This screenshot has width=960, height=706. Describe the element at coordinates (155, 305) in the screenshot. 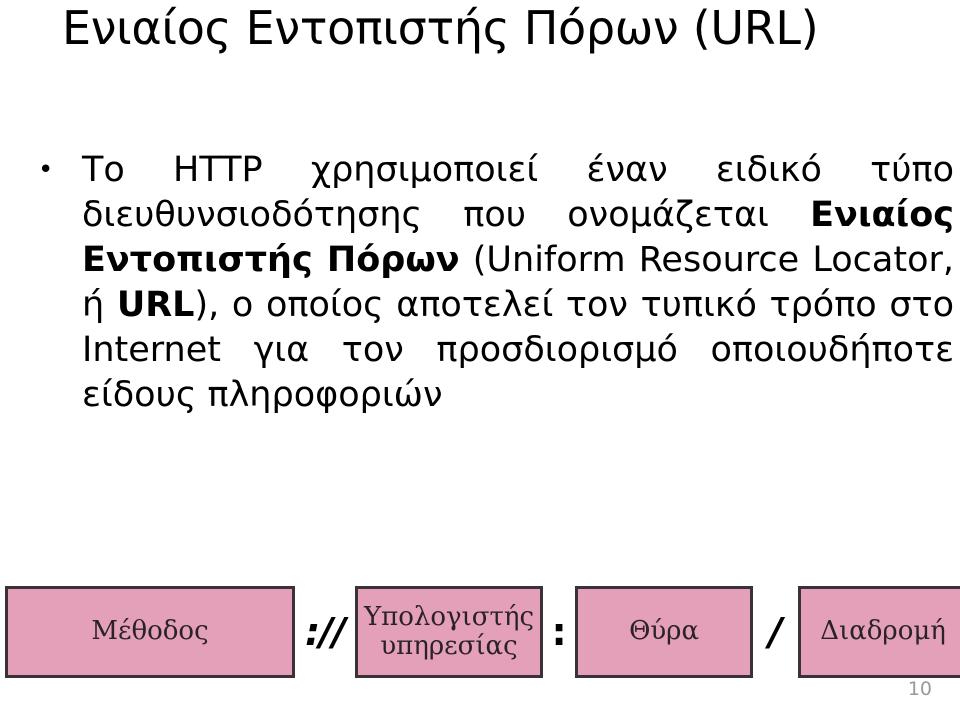

I see `body-segment-4-bold: URL` at that location.